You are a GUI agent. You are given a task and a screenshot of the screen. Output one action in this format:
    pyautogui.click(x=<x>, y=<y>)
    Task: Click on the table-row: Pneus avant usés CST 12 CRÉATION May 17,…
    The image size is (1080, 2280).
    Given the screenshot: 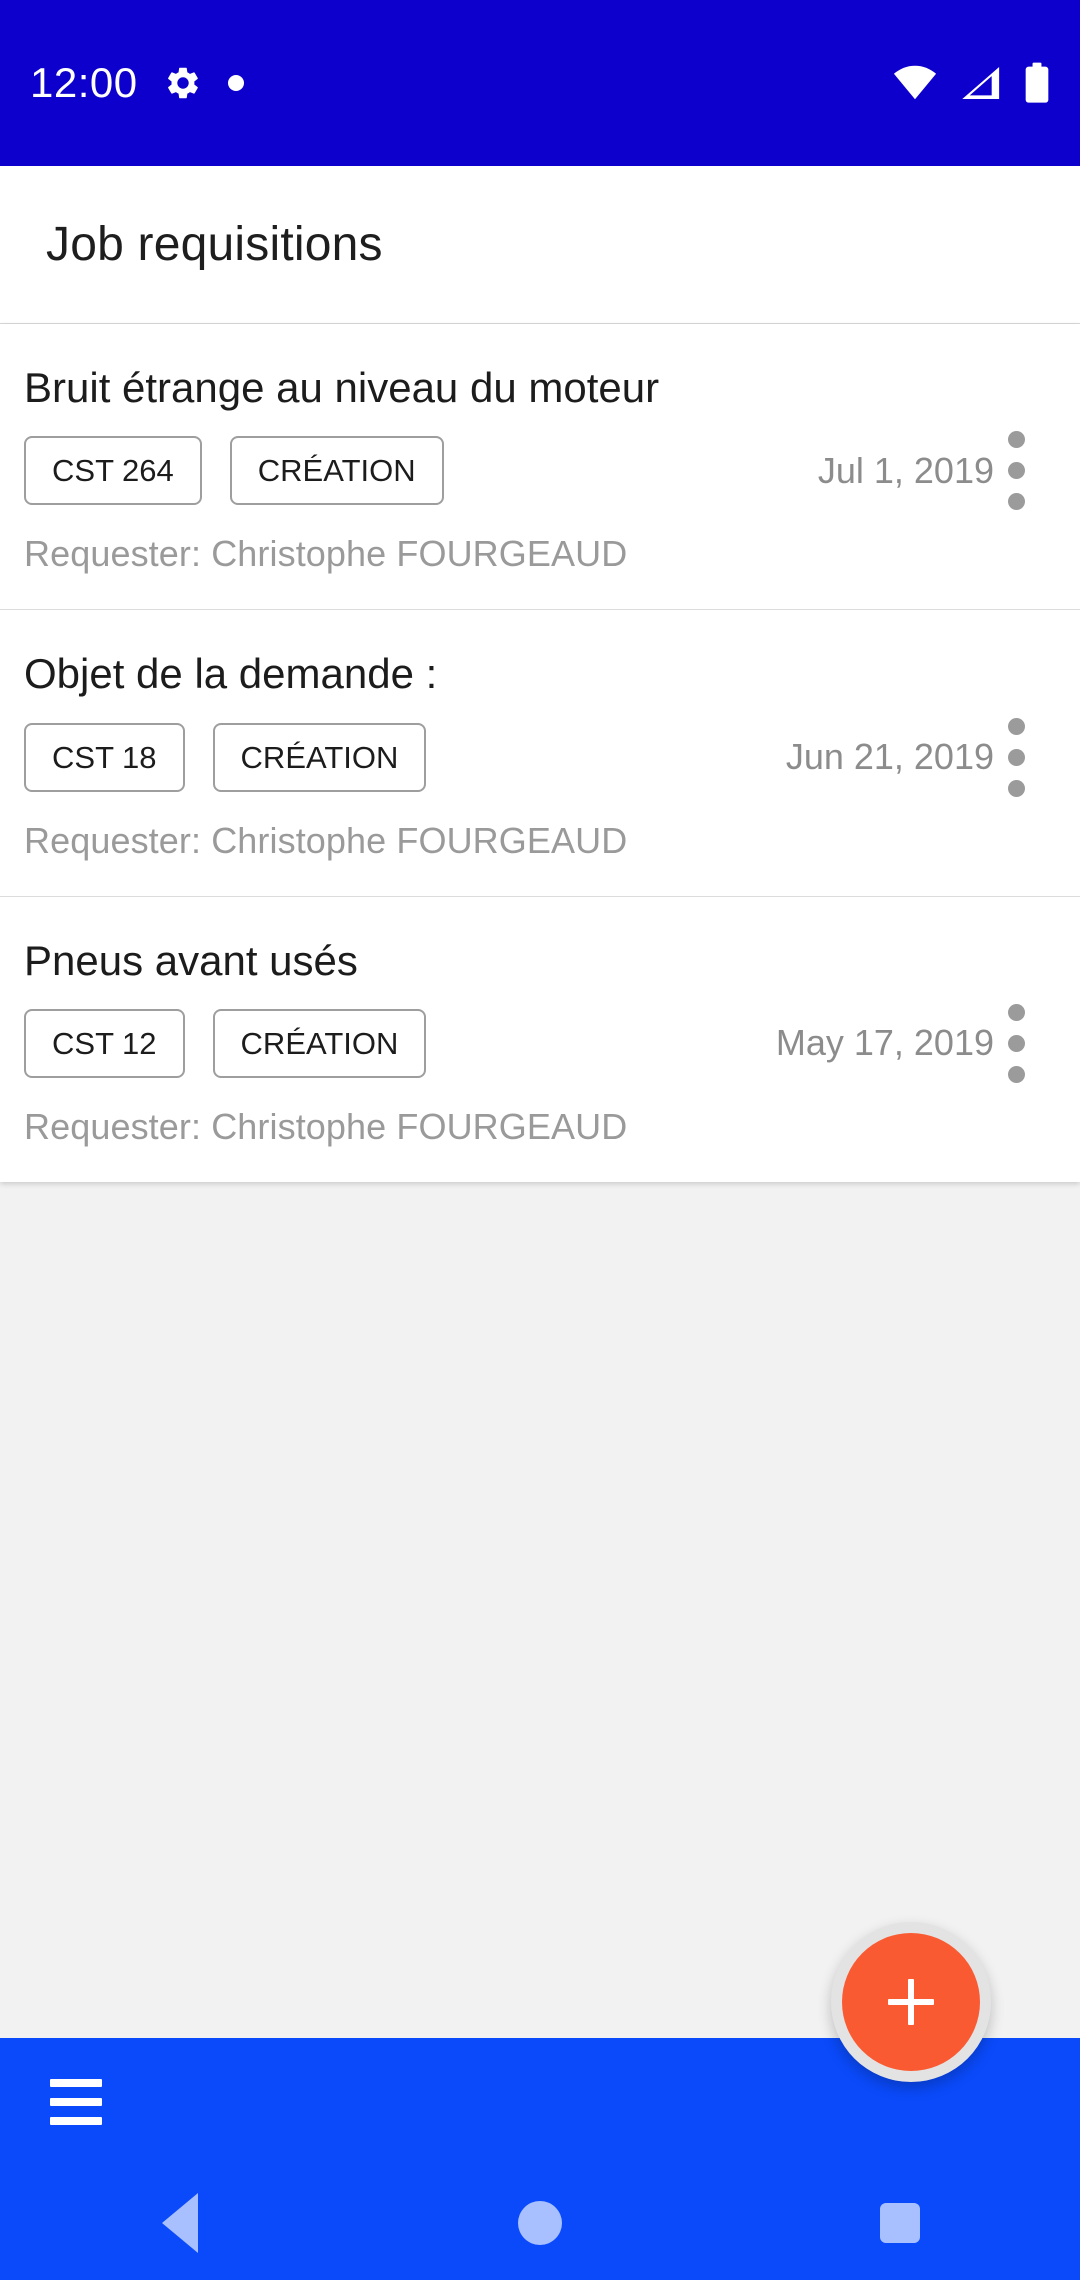 What is the action you would take?
    pyautogui.click(x=540, y=1038)
    